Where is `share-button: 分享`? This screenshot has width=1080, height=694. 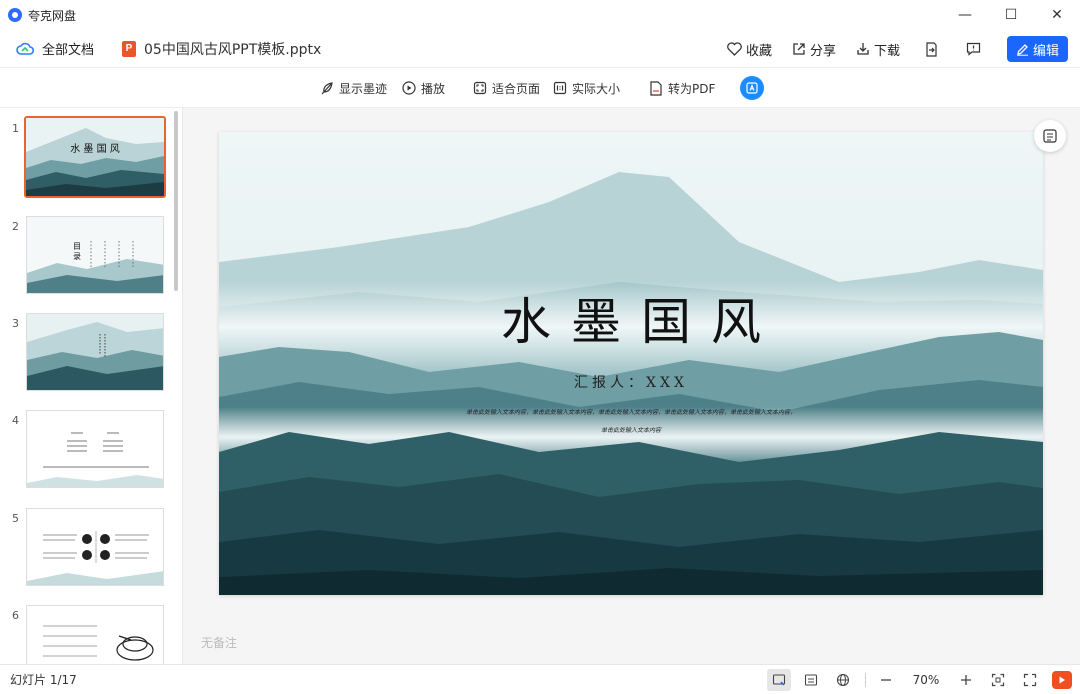
share-button: 分享 is located at coordinates (814, 49).